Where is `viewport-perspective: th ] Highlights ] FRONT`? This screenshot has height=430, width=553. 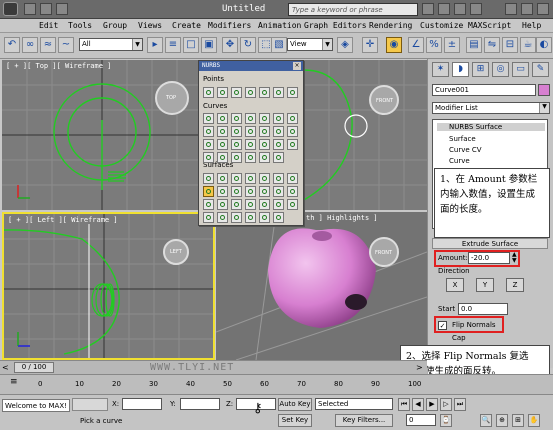 viewport-perspective: th ] Highlights ] FRONT is located at coordinates (321, 286).